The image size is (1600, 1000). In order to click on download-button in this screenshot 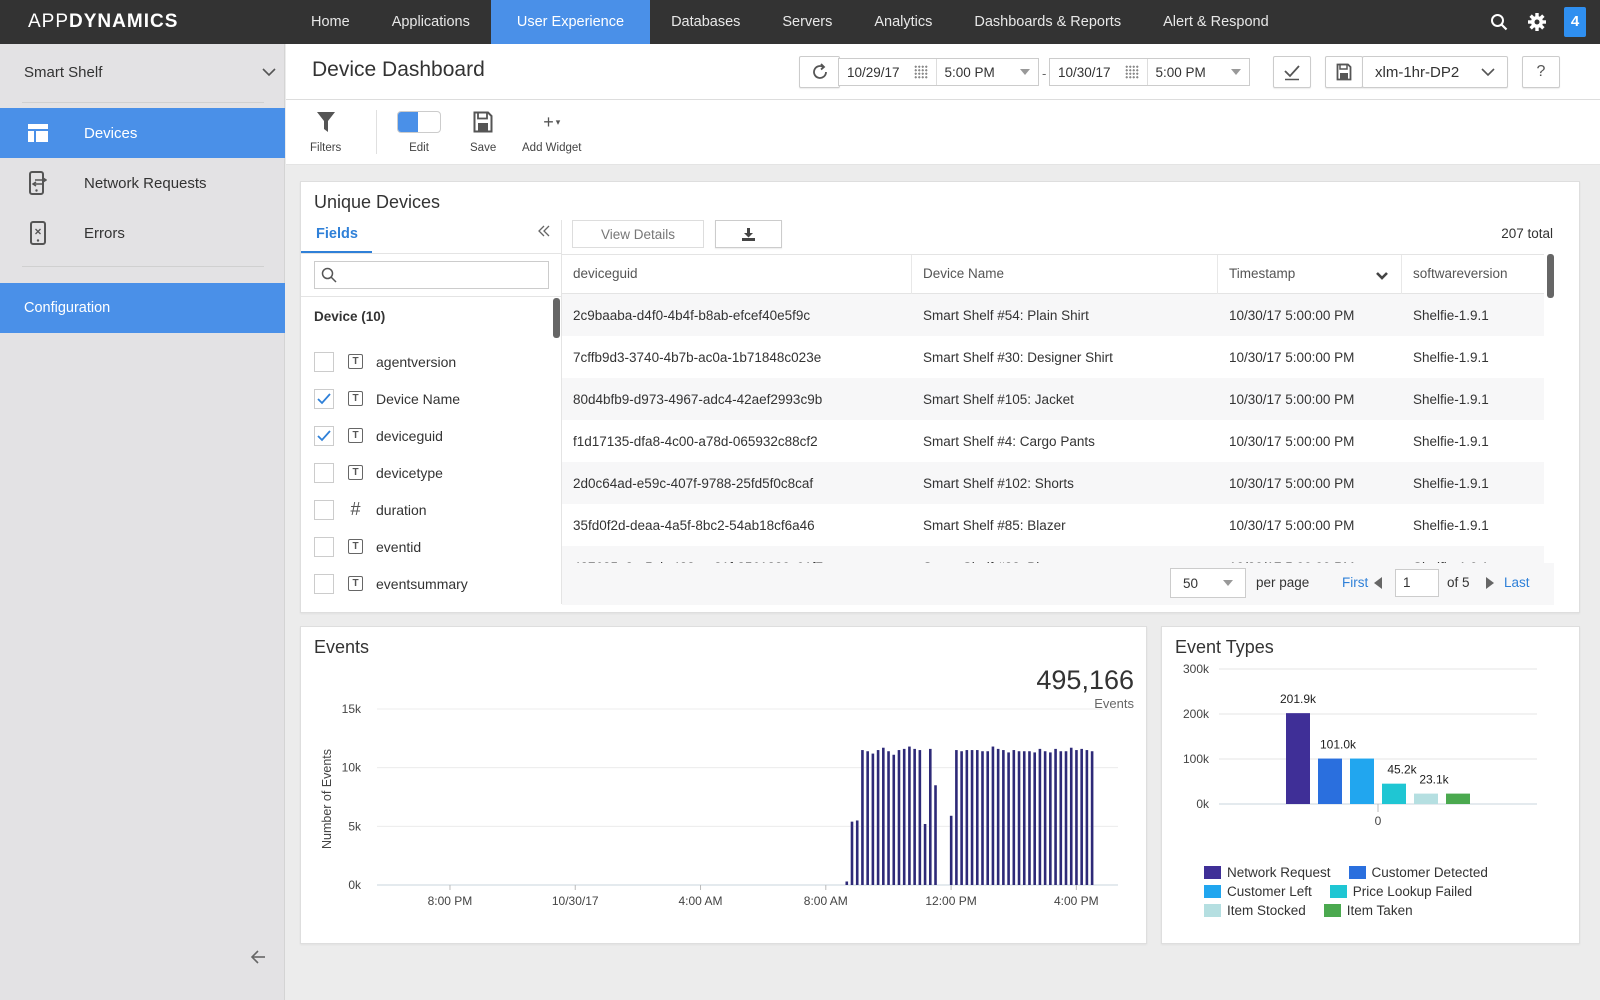, I will do `click(748, 234)`.